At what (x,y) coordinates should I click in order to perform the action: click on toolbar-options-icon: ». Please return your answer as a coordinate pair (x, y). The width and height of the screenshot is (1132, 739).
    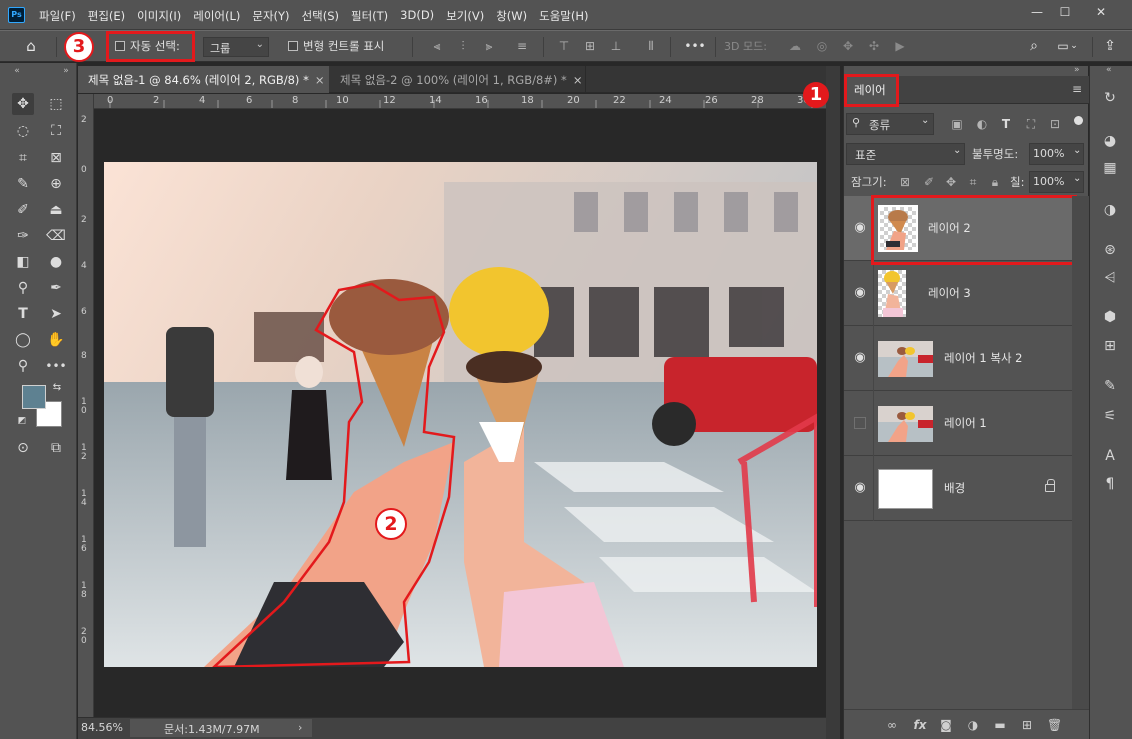
    Looking at the image, I should click on (66, 71).